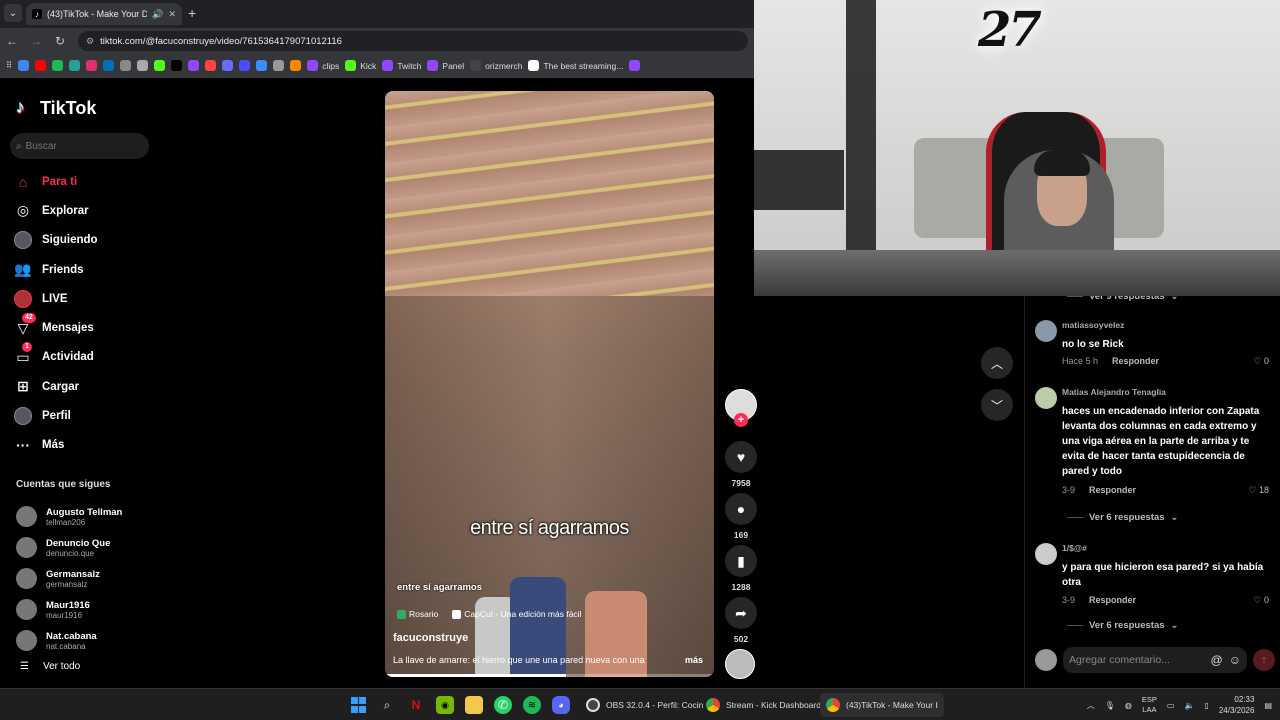 The image size is (1280, 720). I want to click on bookmark-icon: ▮, so click(741, 561).